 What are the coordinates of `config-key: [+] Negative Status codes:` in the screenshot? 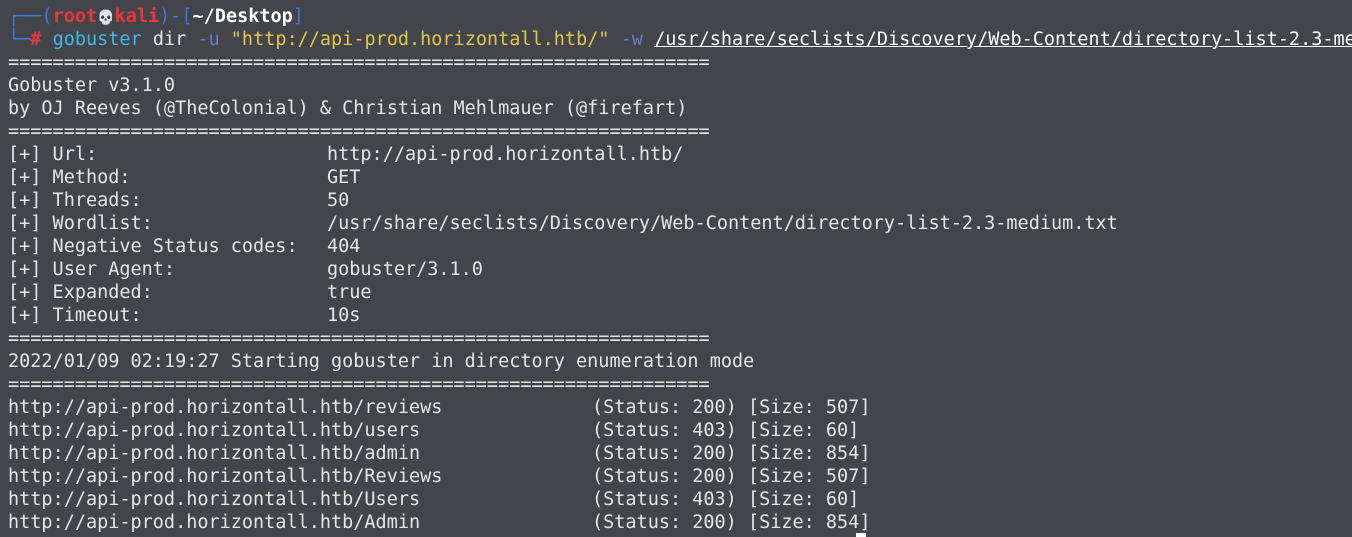 It's located at (153, 246).